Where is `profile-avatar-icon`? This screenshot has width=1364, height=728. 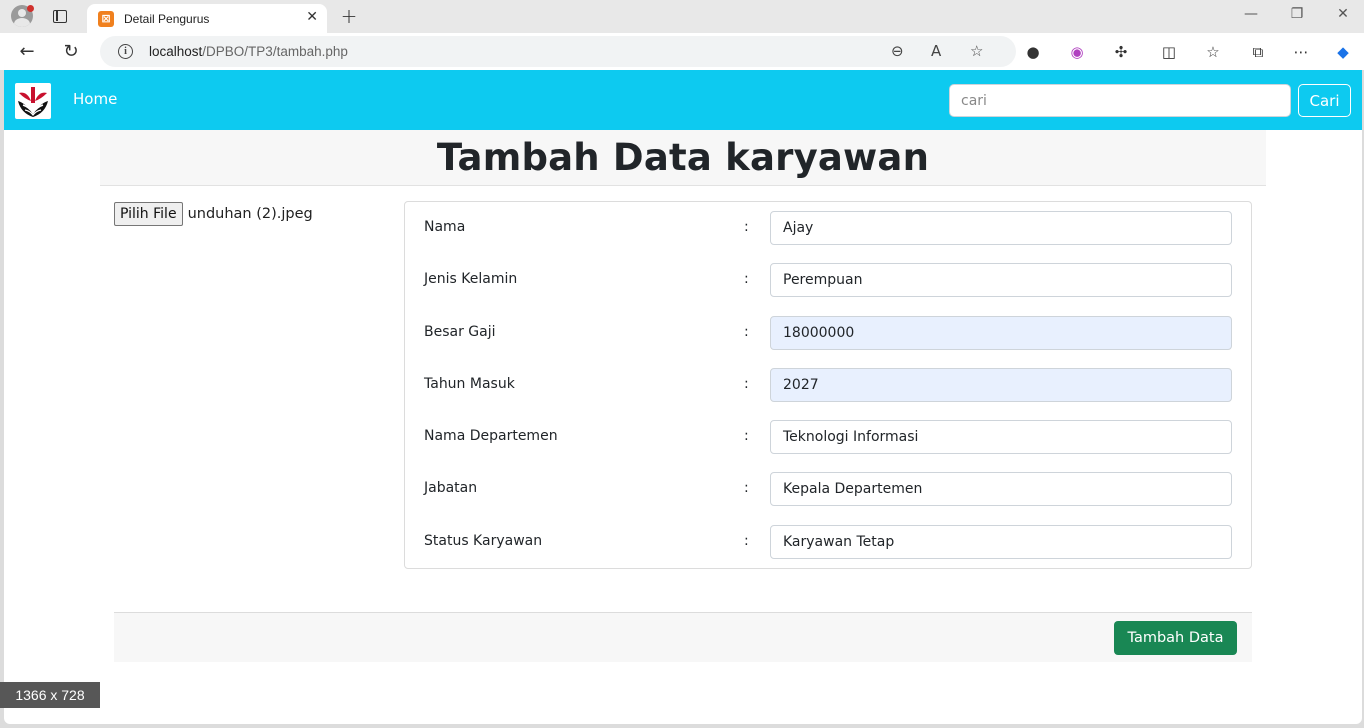 profile-avatar-icon is located at coordinates (22, 16).